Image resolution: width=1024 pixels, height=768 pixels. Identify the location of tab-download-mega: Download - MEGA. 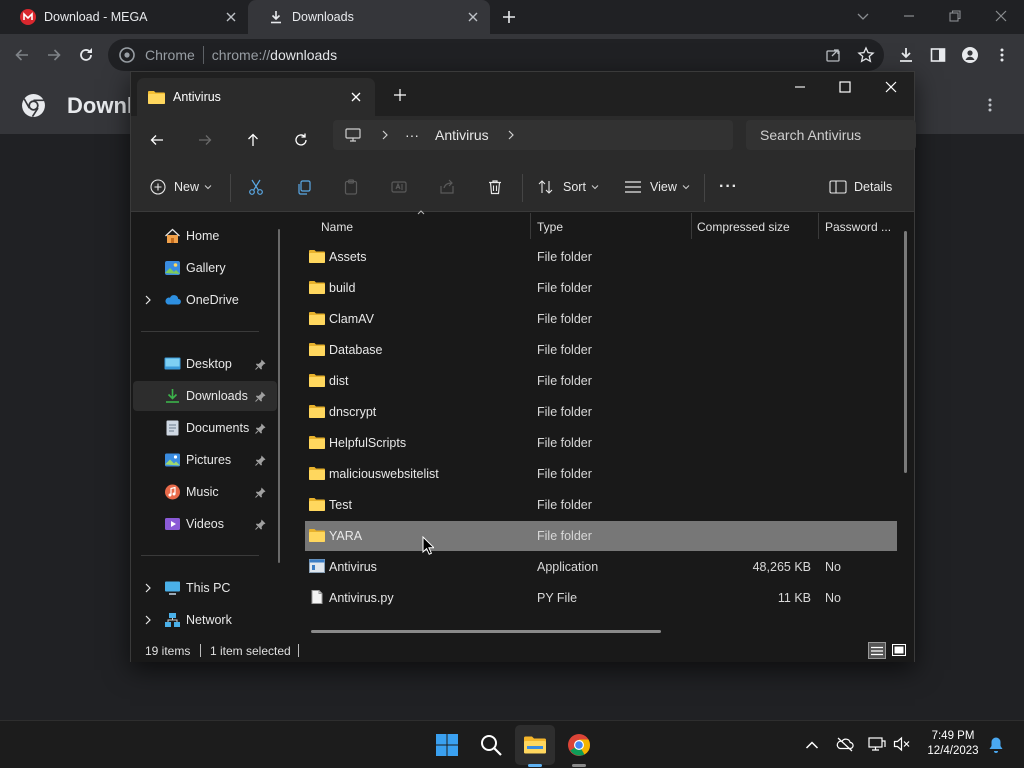
(124, 17).